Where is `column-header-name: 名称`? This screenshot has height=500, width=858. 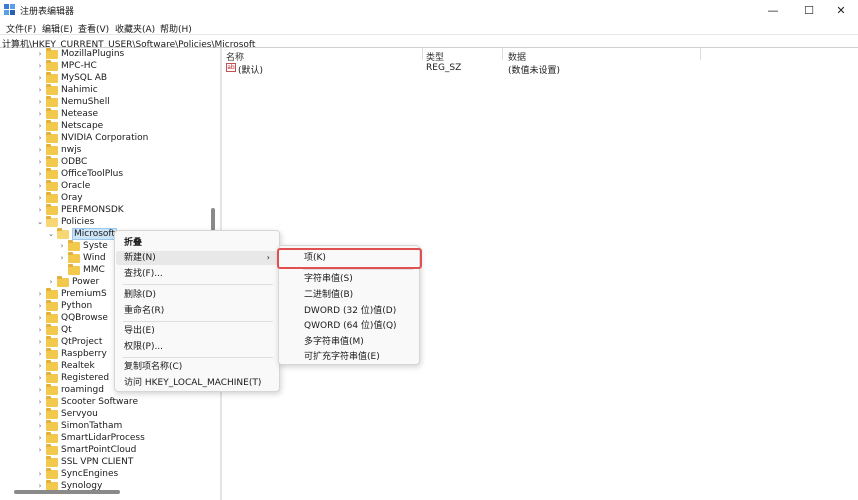
column-header-name: 名称 is located at coordinates (235, 56).